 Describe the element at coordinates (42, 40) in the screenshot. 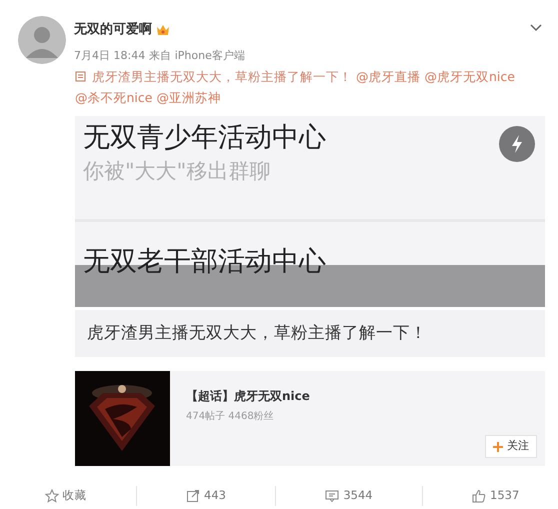

I see `avatar` at that location.